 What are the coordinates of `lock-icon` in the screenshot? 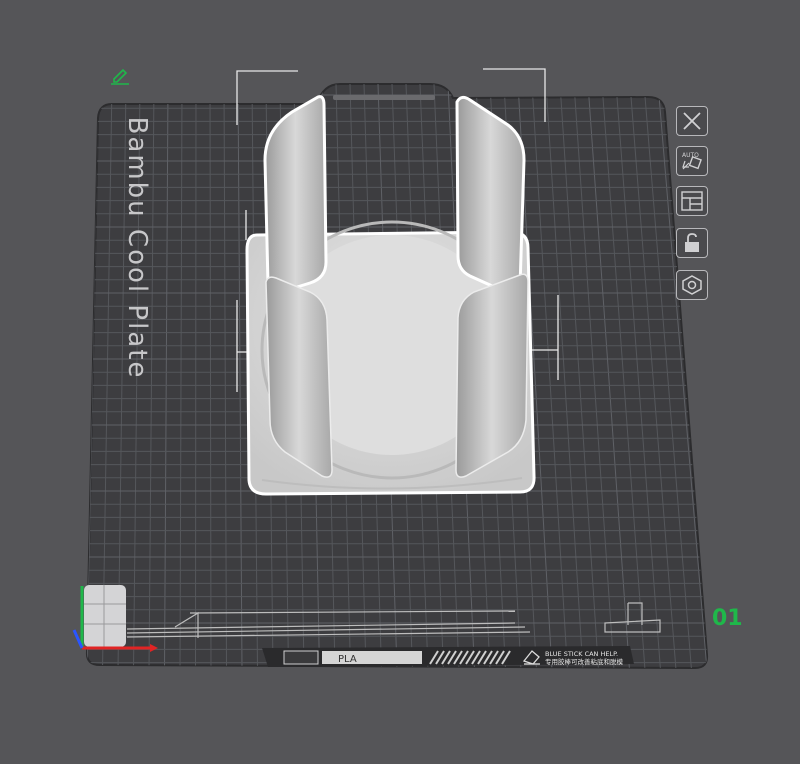 It's located at (692, 242).